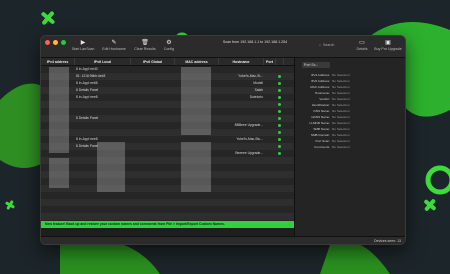 The width and height of the screenshot is (450, 274). I want to click on close-button, so click(47, 42).